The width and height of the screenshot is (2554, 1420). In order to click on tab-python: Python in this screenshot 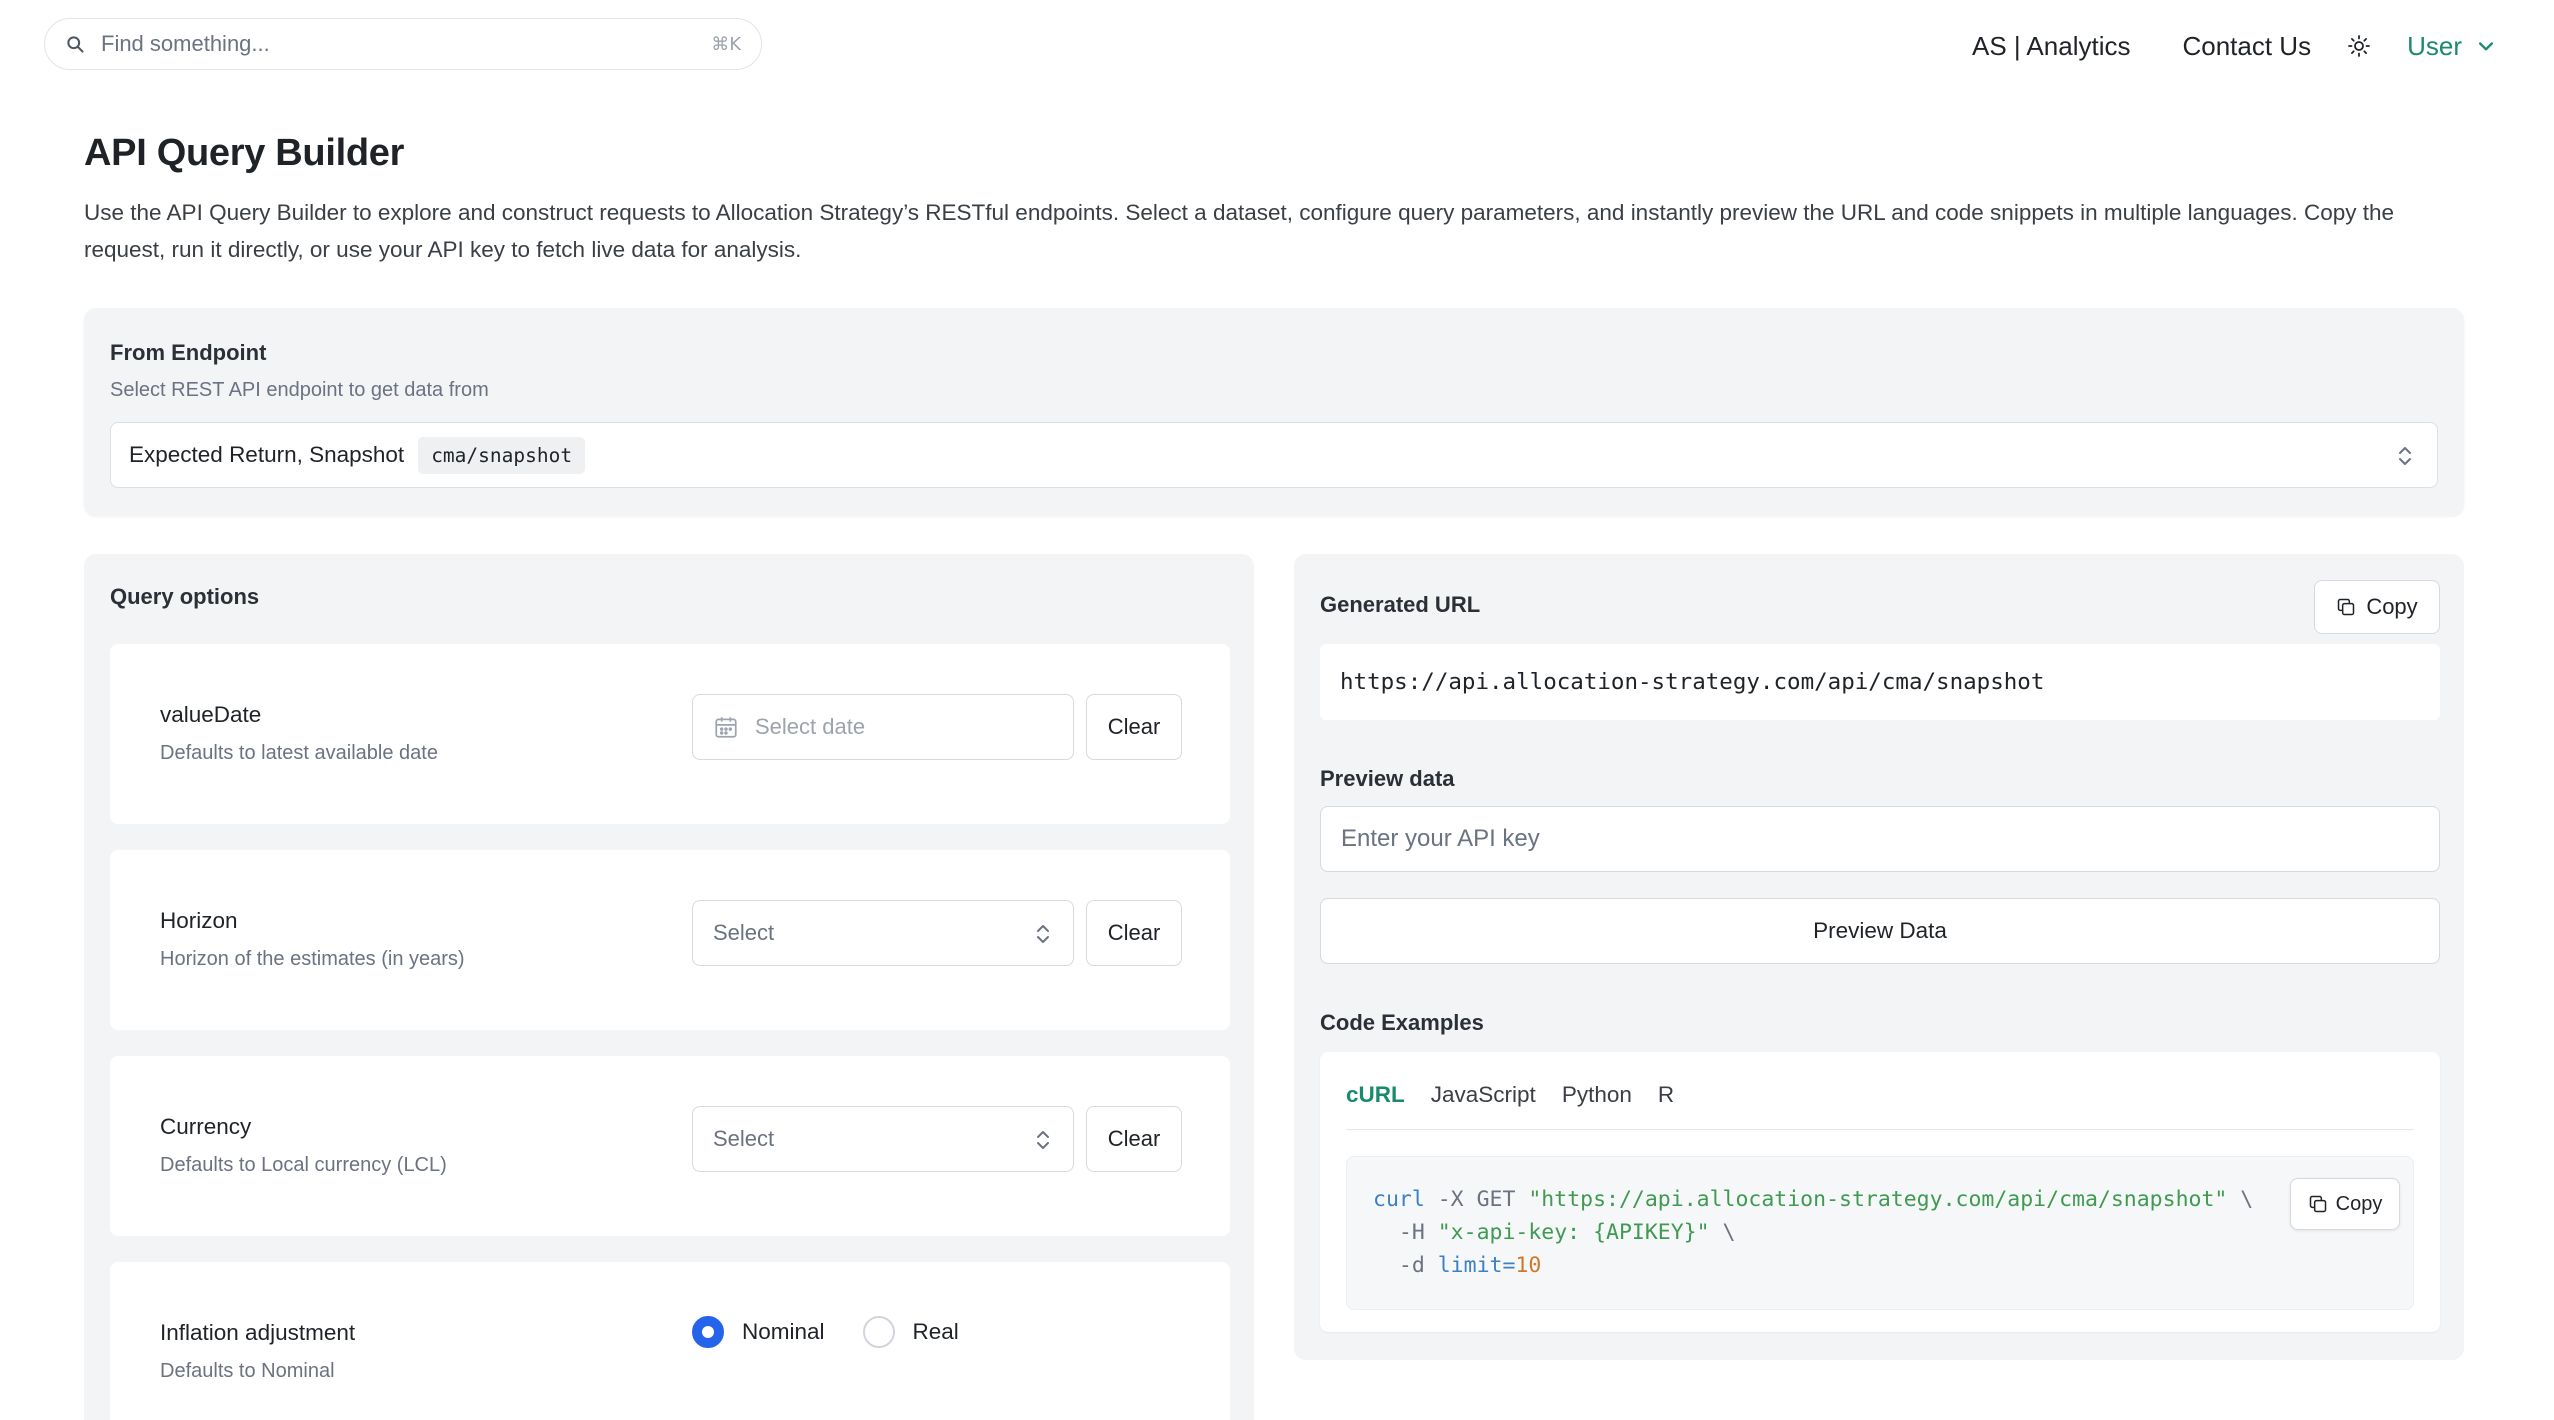, I will do `click(1597, 1105)`.